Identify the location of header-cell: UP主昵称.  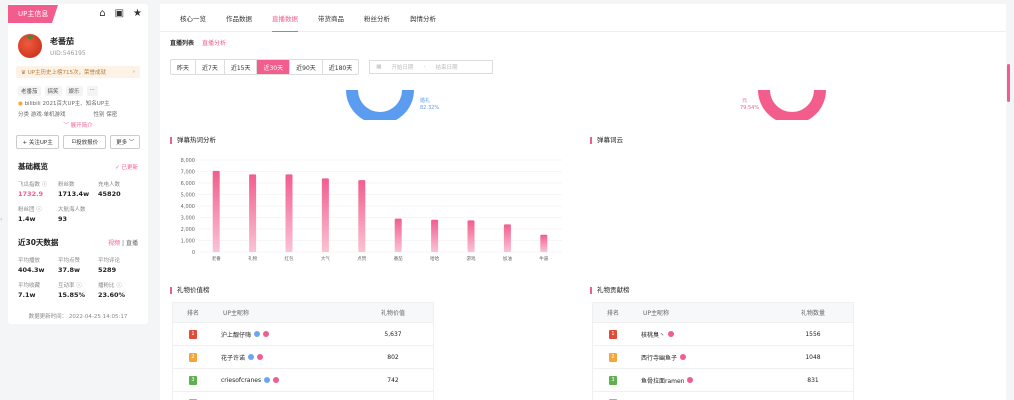
(656, 313).